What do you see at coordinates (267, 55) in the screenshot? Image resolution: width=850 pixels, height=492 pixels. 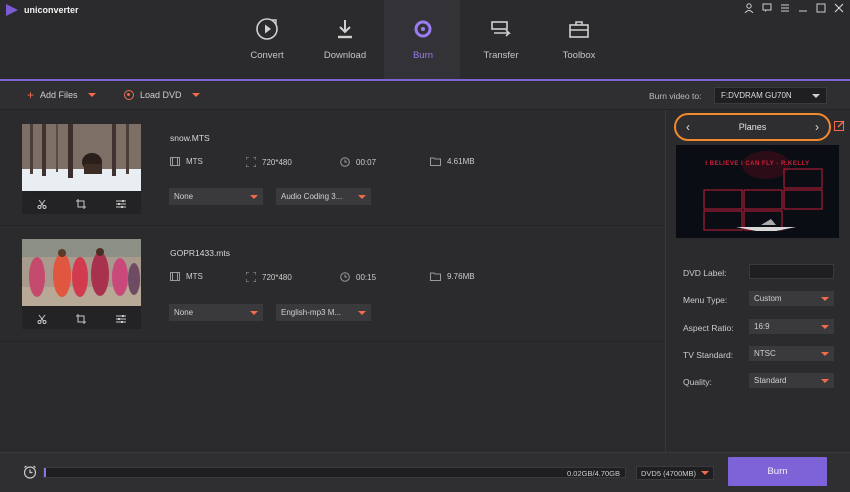 I see `tab-convert-label: Convert` at bounding box center [267, 55].